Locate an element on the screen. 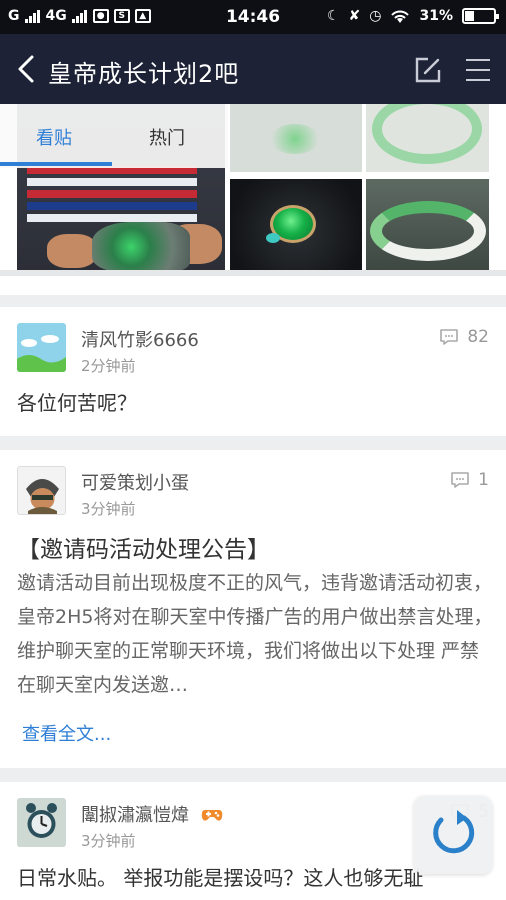  landscape-avatar-icon is located at coordinates (41, 347).